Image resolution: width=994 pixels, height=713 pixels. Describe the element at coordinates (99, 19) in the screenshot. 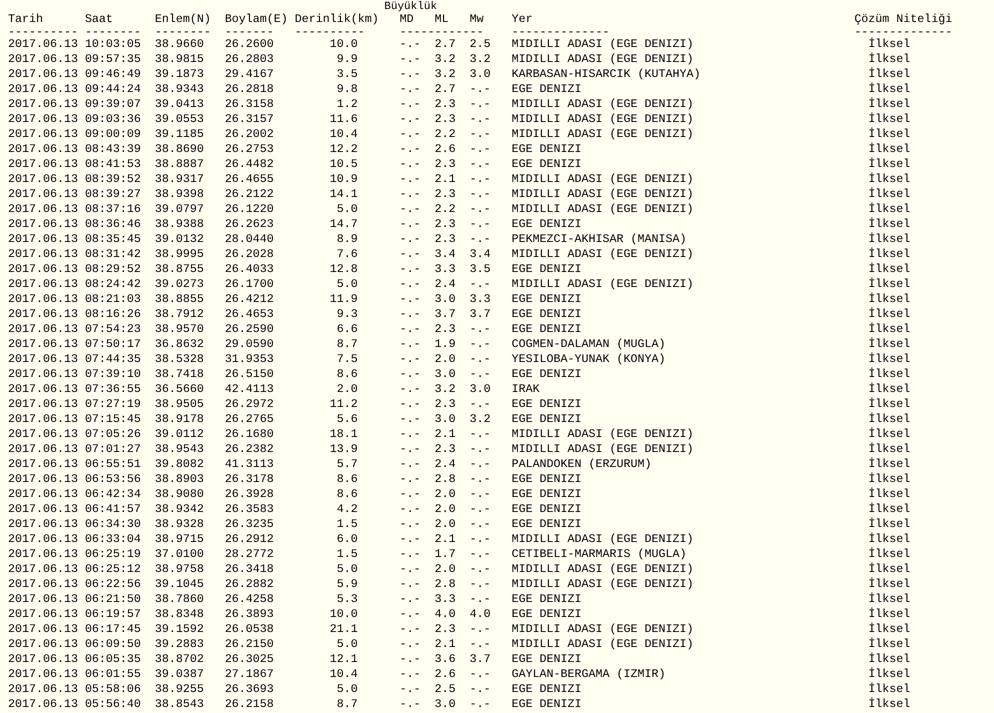

I see `column-header: Saat` at that location.